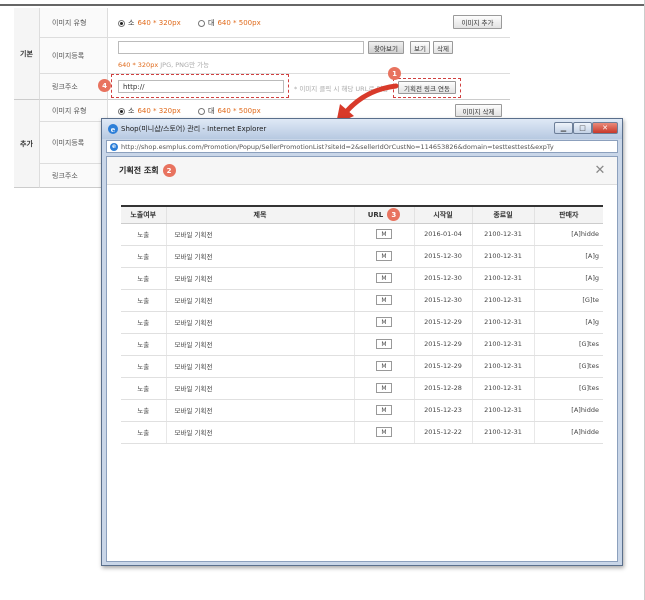 Image resolution: width=645 pixels, height=600 pixels. I want to click on radio-small-2: 소 640 * 320px, so click(149, 111).